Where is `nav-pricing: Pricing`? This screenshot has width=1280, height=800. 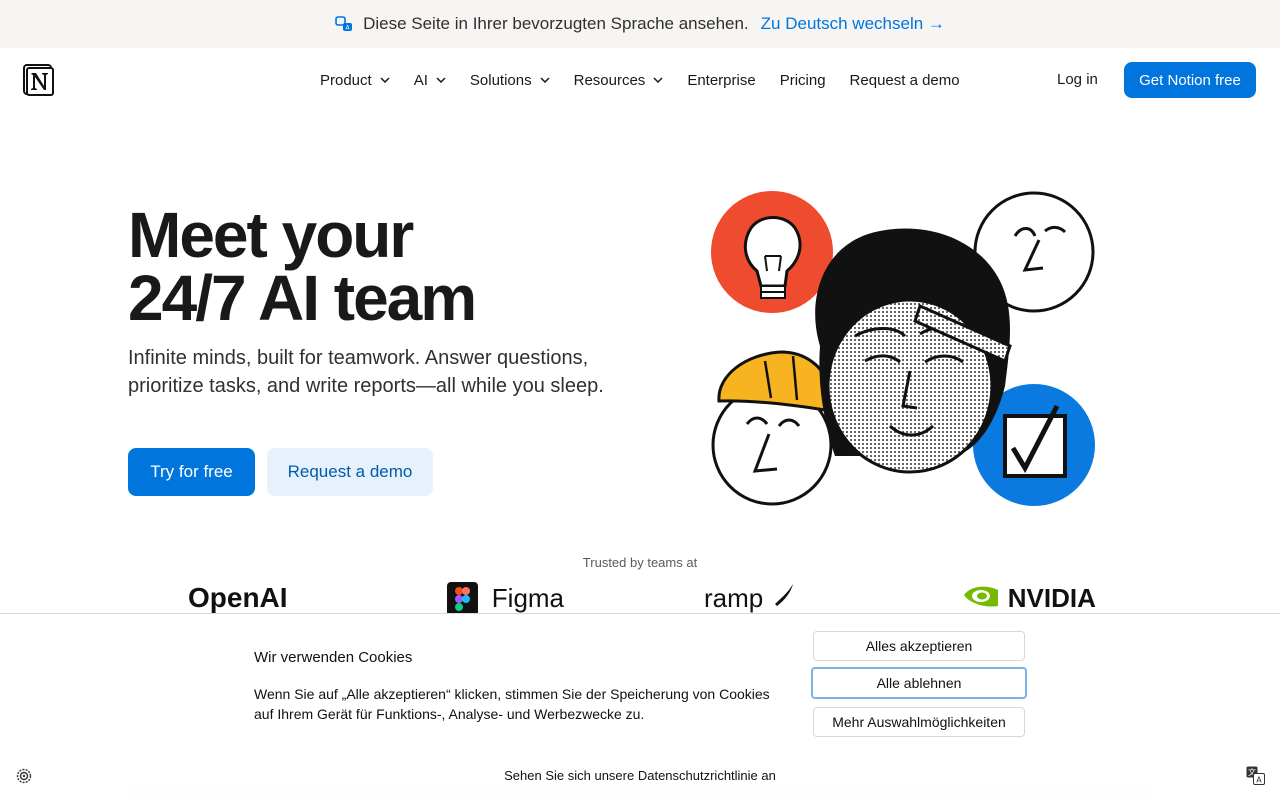
nav-pricing: Pricing is located at coordinates (803, 80).